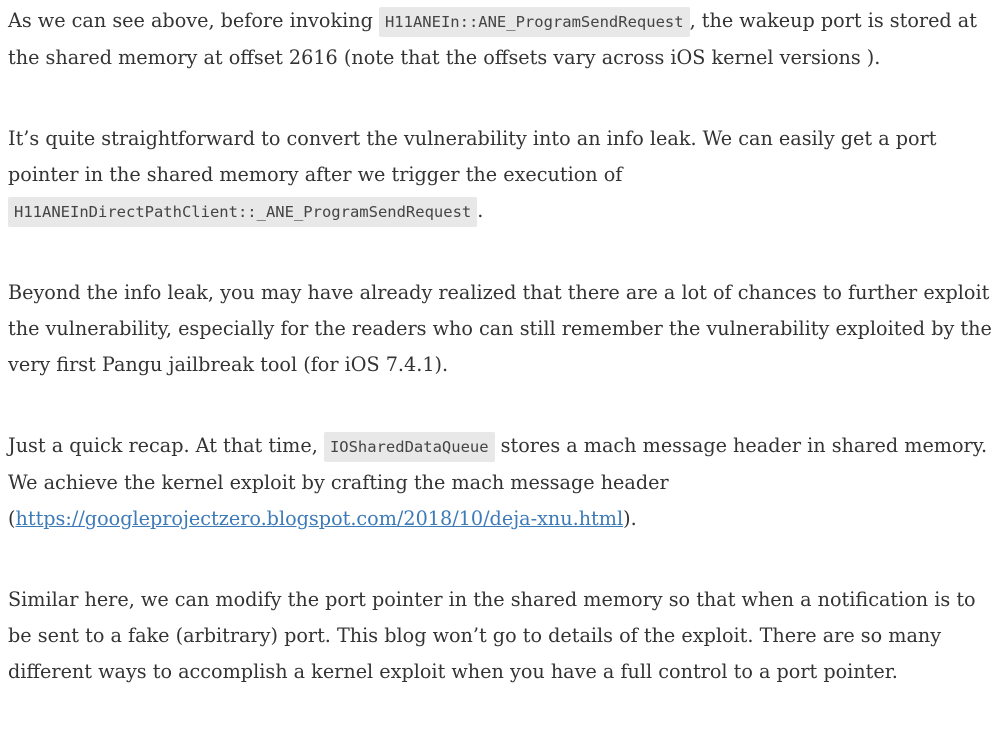 This screenshot has height=735, width=1000. What do you see at coordinates (480, 210) in the screenshot?
I see `paragraph-text: .` at bounding box center [480, 210].